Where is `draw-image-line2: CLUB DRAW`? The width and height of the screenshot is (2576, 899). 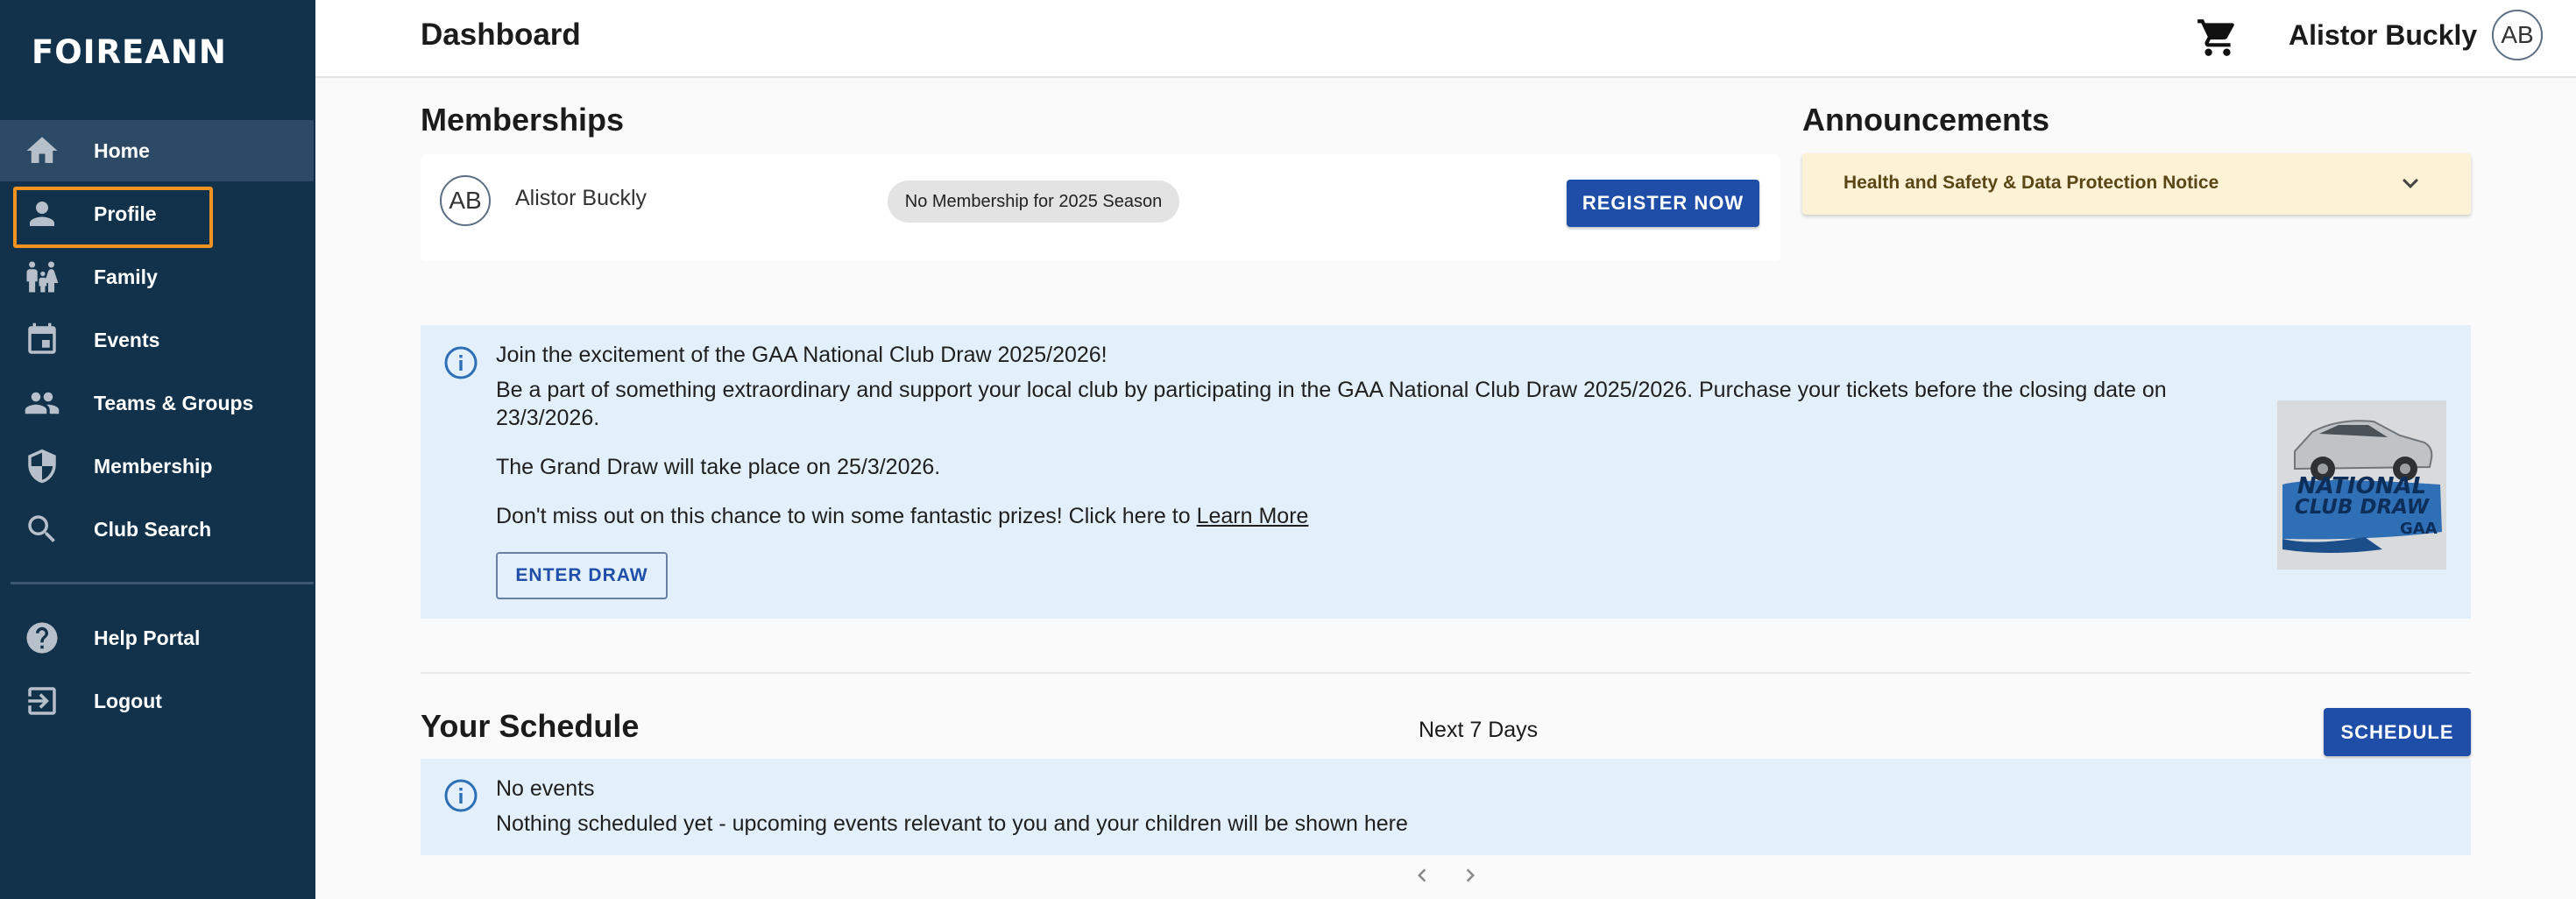
draw-image-line2: CLUB DRAW is located at coordinates (2362, 508).